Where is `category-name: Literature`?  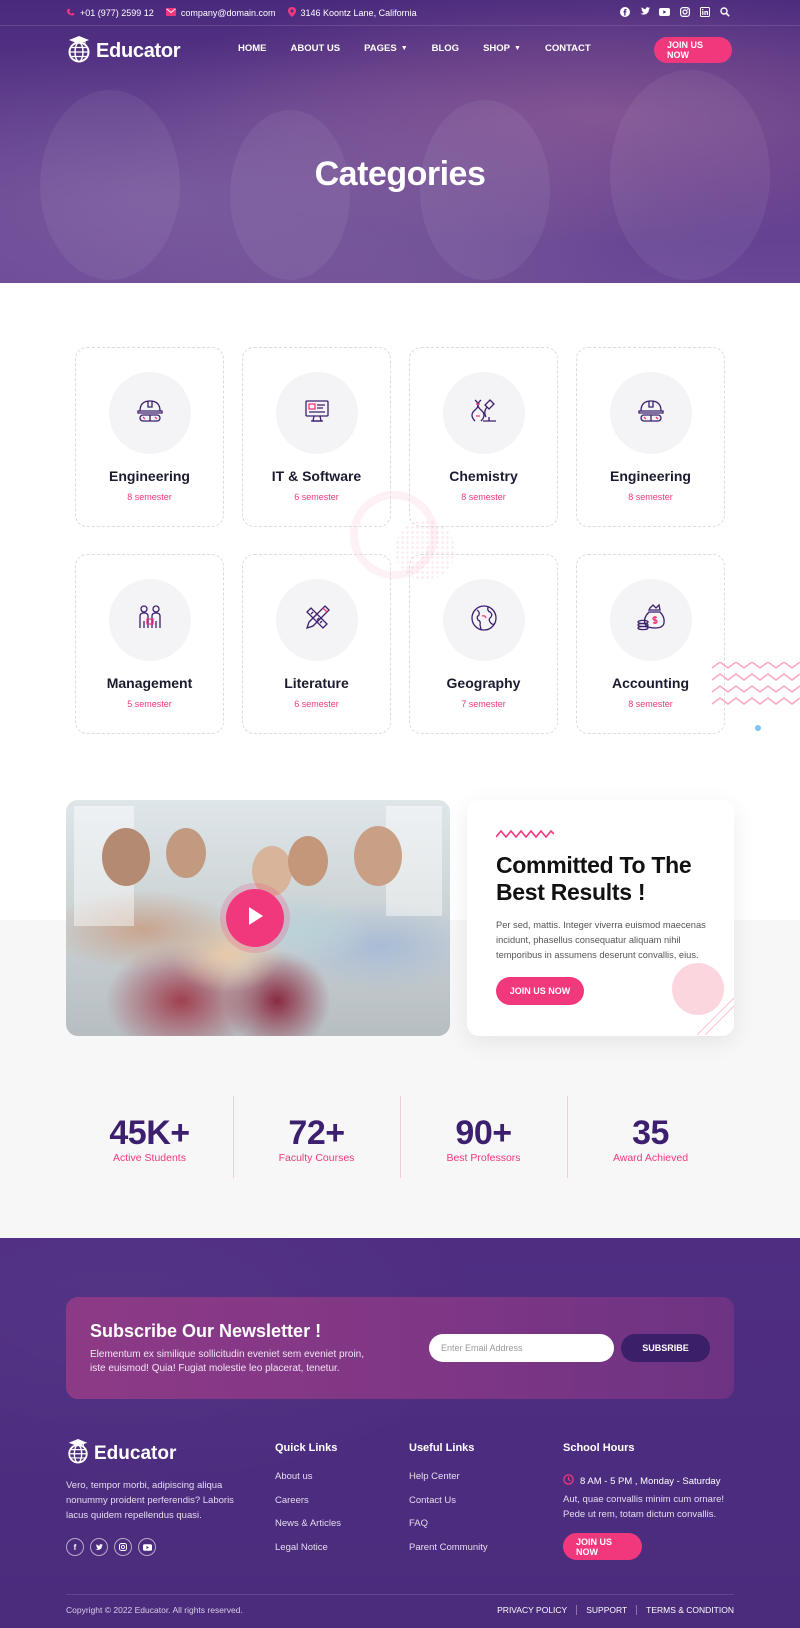 category-name: Literature is located at coordinates (316, 683).